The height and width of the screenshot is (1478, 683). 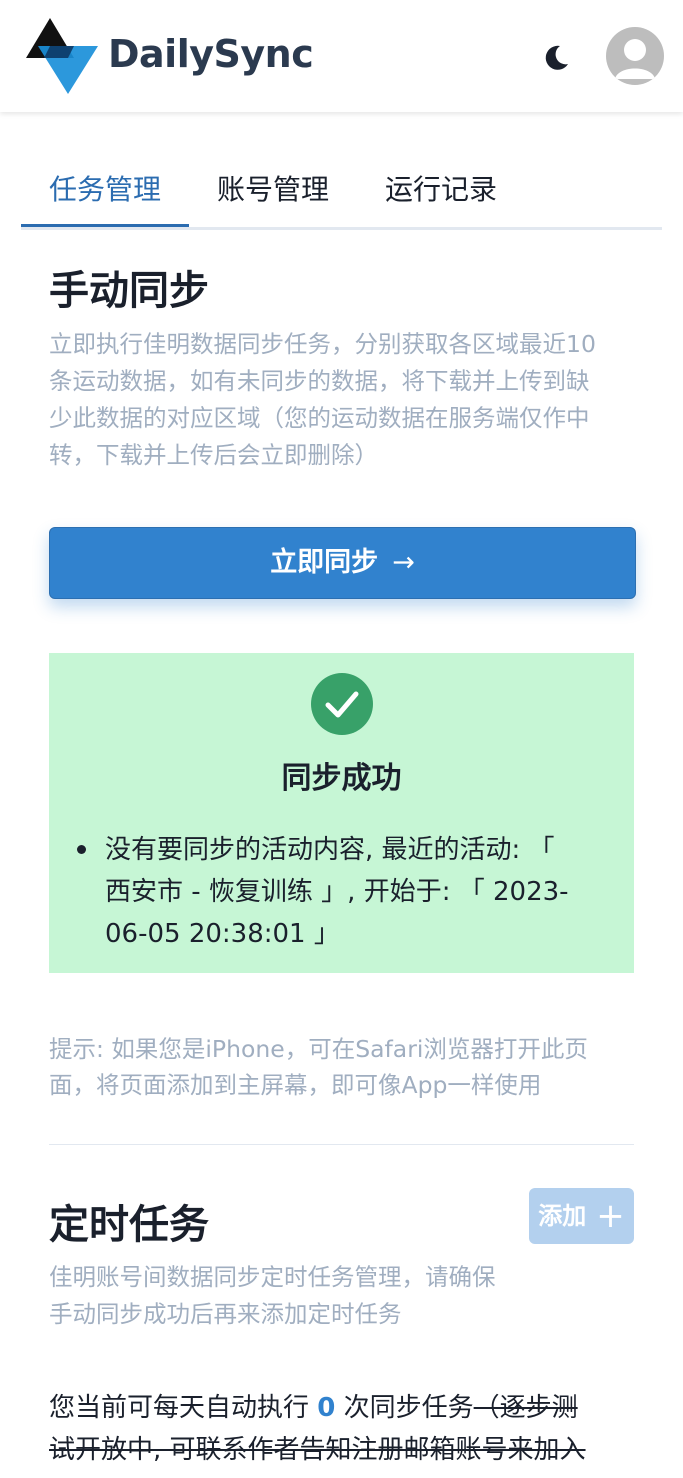 What do you see at coordinates (63, 56) in the screenshot?
I see `dailysync-logo-icon` at bounding box center [63, 56].